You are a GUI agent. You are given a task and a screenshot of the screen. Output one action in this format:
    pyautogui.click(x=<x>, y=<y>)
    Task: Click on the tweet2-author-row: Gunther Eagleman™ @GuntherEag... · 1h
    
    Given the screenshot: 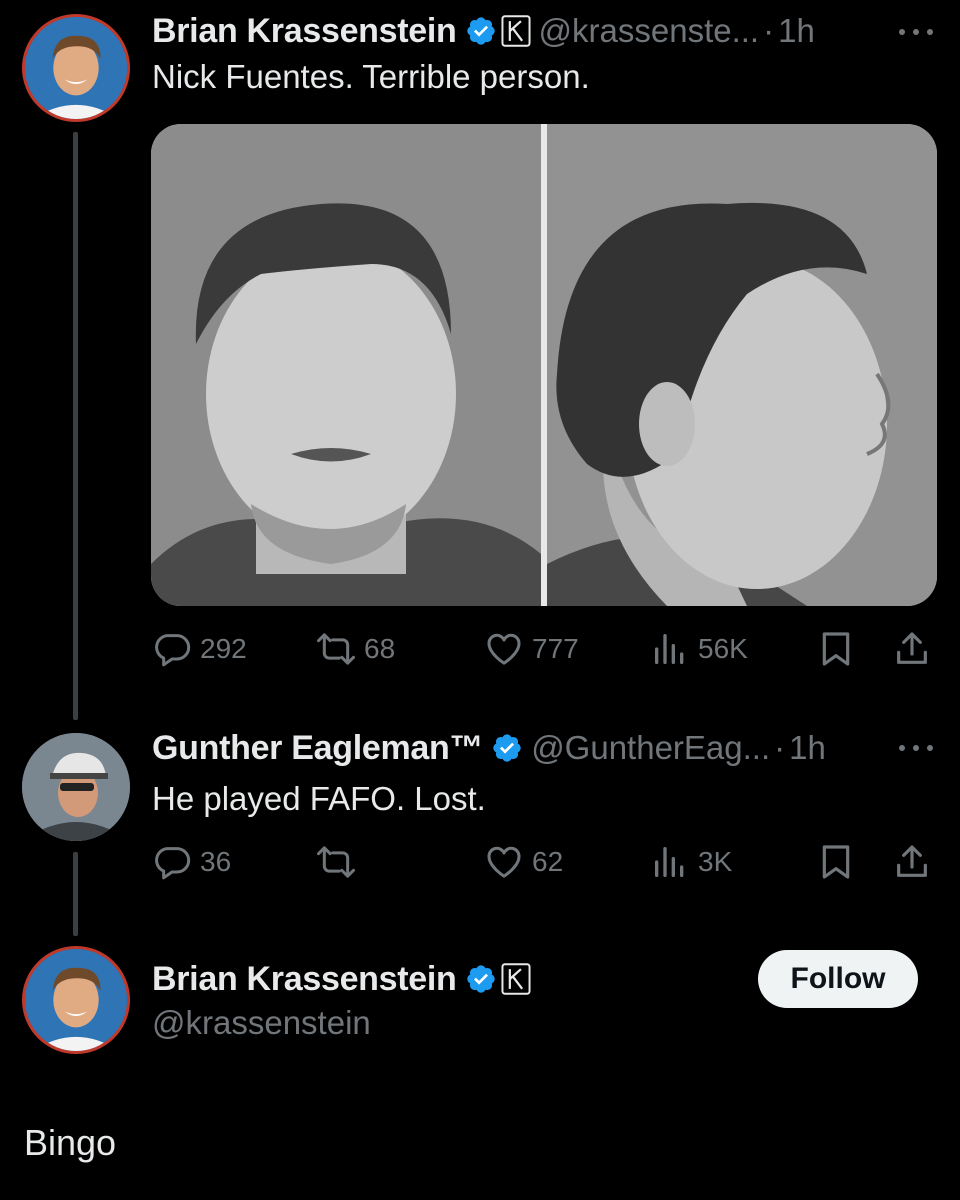 What is the action you would take?
    pyautogui.click(x=489, y=748)
    